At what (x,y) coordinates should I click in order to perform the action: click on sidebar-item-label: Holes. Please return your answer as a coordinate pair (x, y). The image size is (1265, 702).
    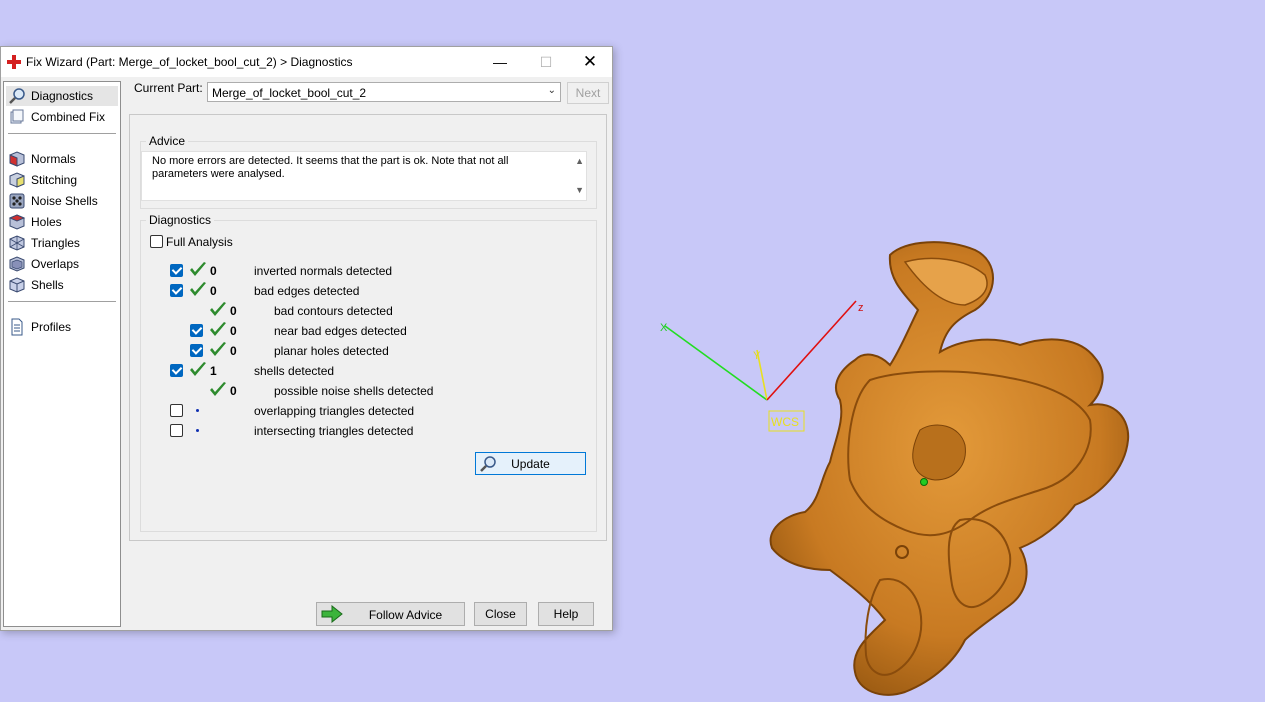
    Looking at the image, I should click on (46, 222).